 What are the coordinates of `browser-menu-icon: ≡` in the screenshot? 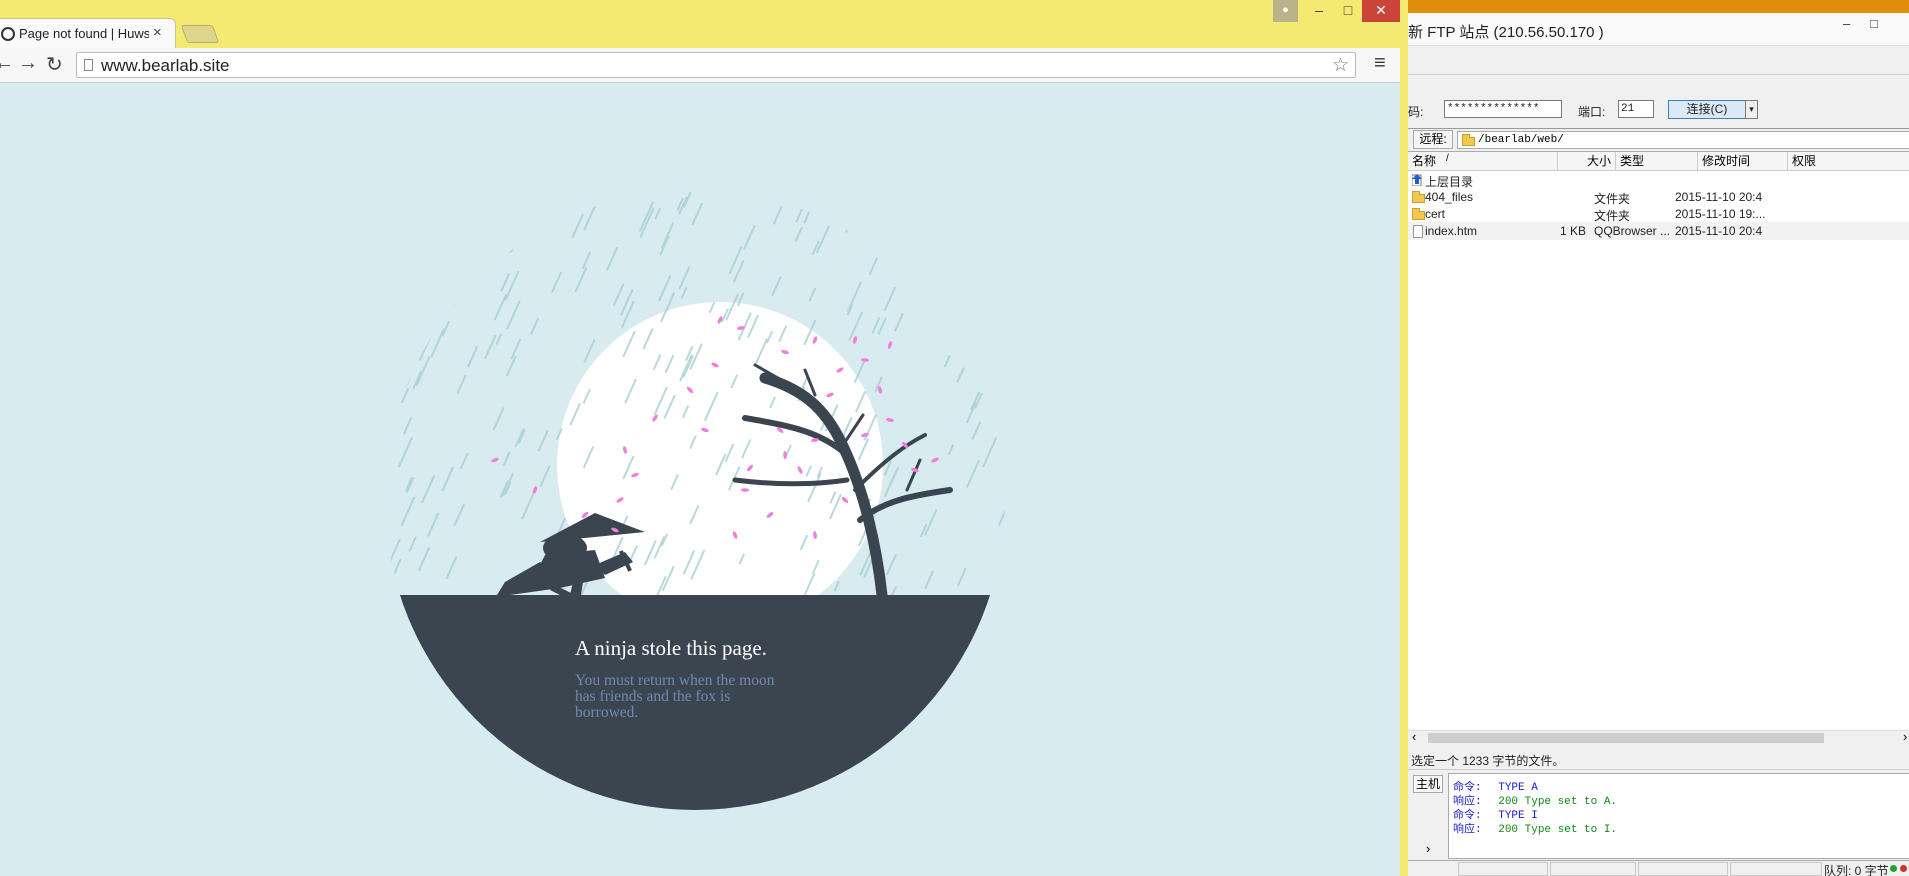 It's located at (1380, 63).